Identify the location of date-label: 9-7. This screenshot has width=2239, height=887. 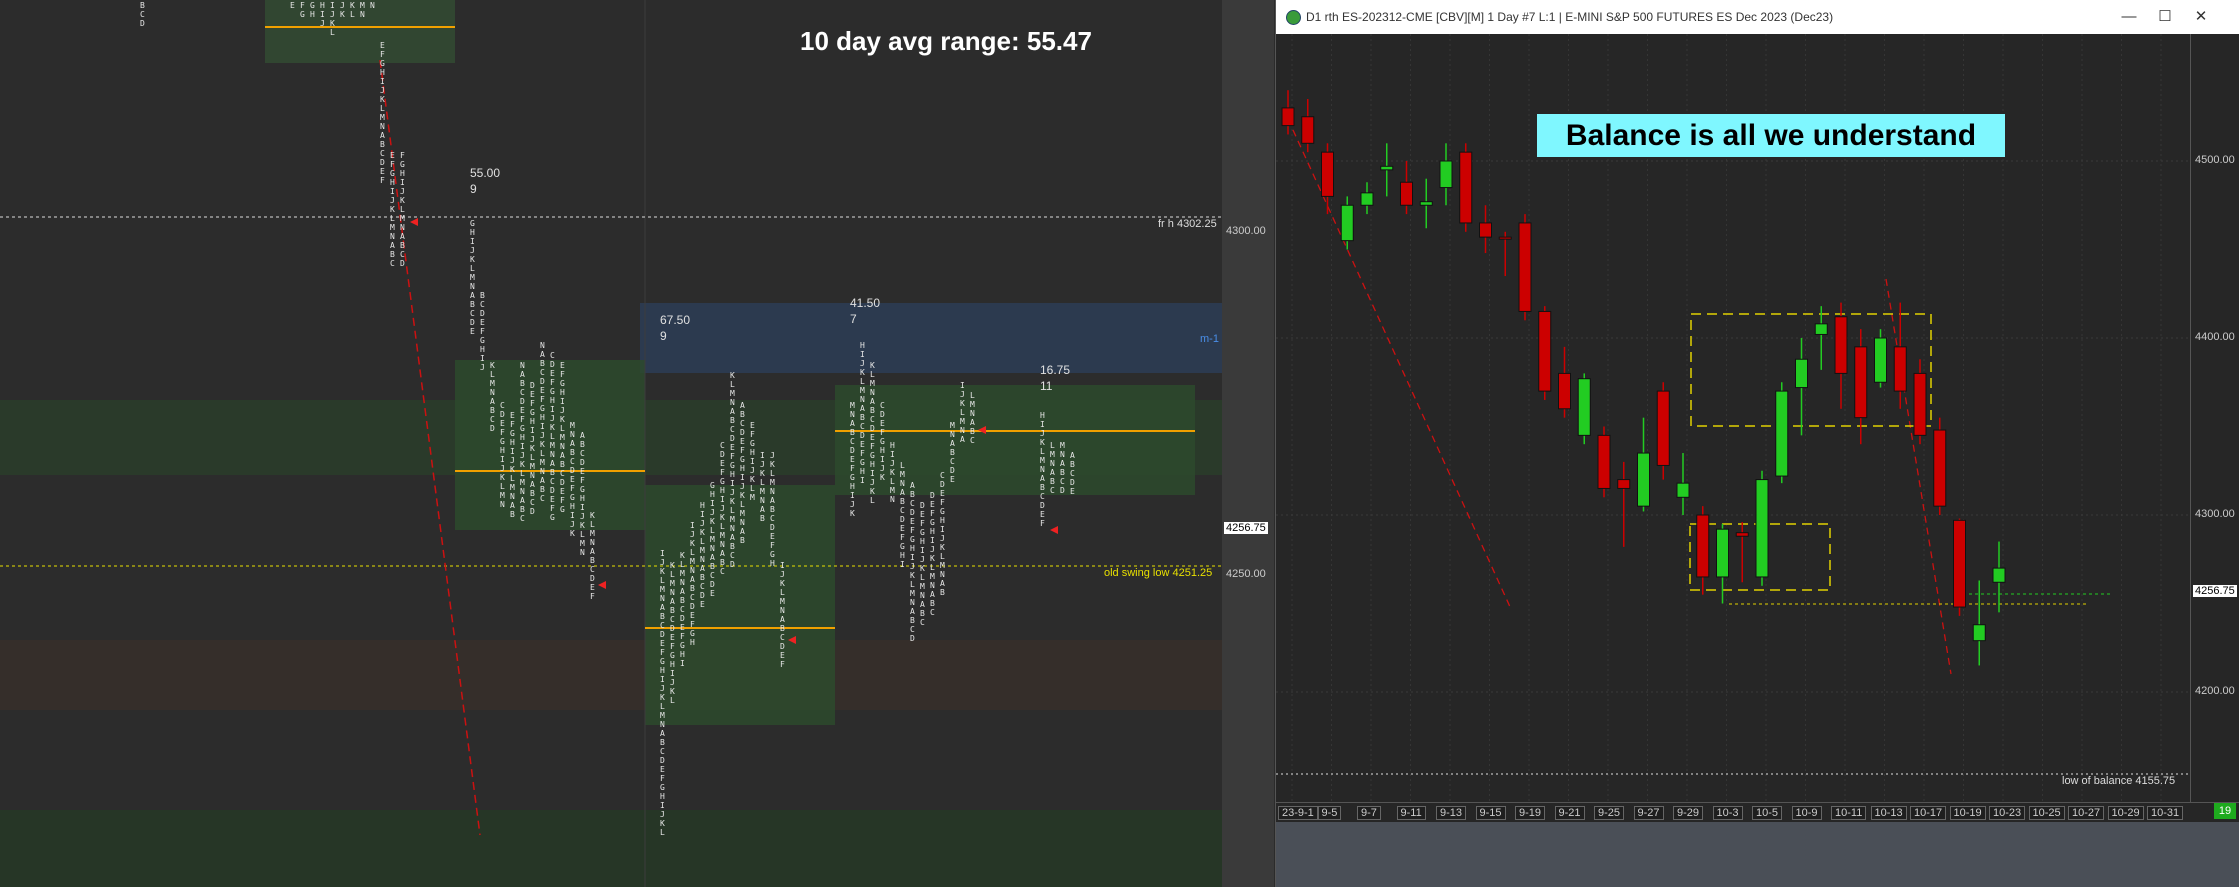
(1369, 813).